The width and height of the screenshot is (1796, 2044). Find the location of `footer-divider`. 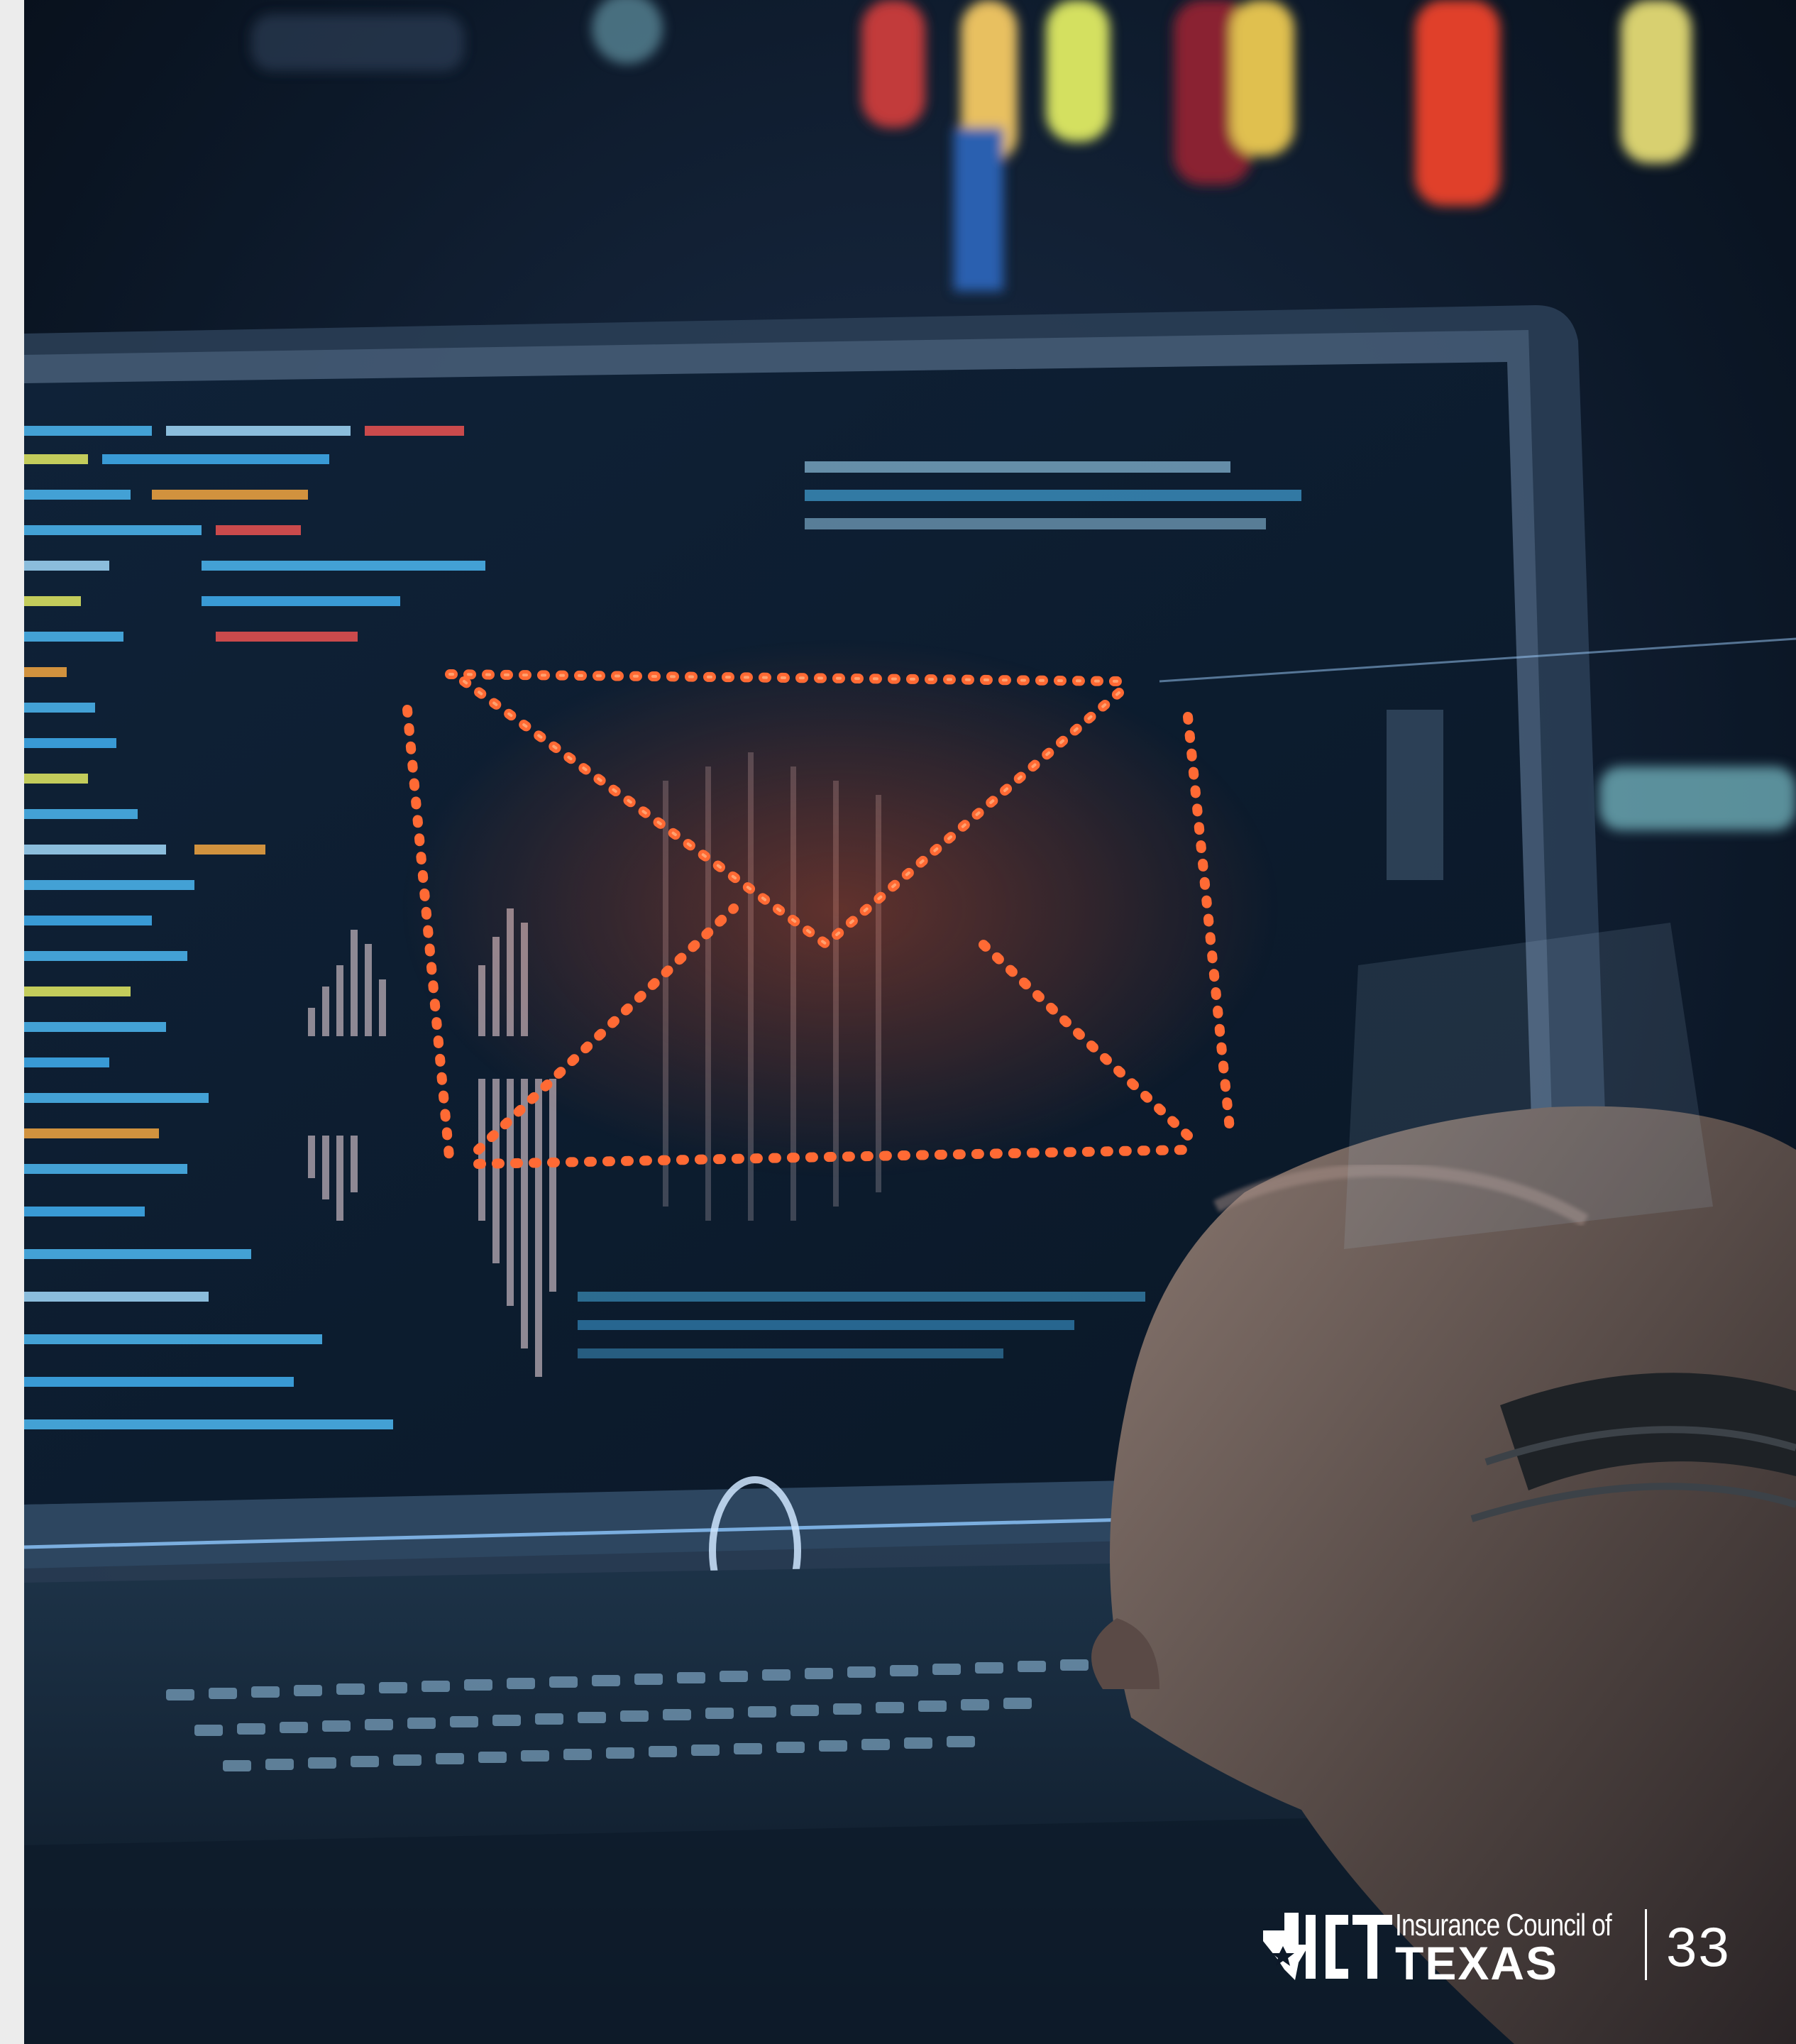

footer-divider is located at coordinates (1646, 1944).